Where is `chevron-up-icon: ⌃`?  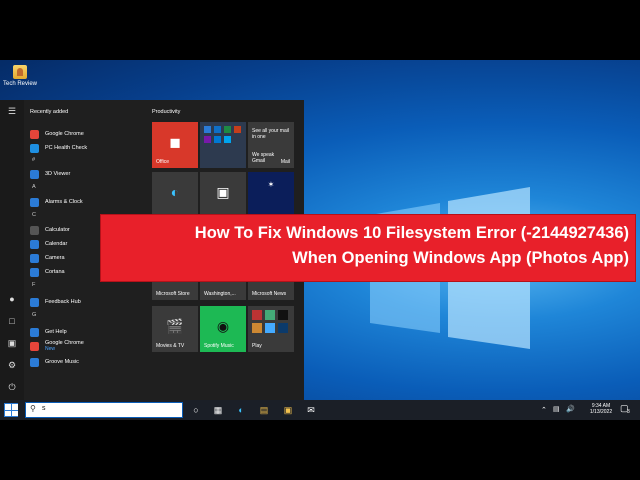
chevron-up-icon: ⌃ is located at coordinates (544, 410).